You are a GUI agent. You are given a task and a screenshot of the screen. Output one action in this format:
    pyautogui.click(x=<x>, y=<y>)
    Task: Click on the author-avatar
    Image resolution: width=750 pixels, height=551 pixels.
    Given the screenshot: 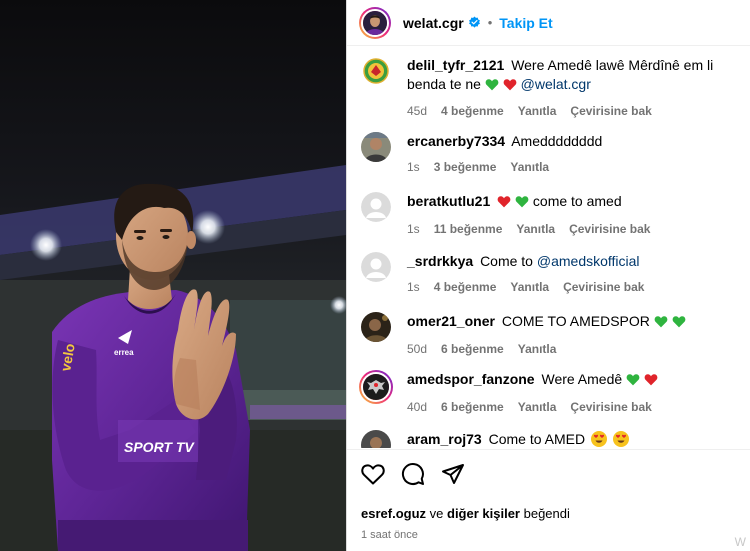 What is the action you would take?
    pyautogui.click(x=375, y=22)
    